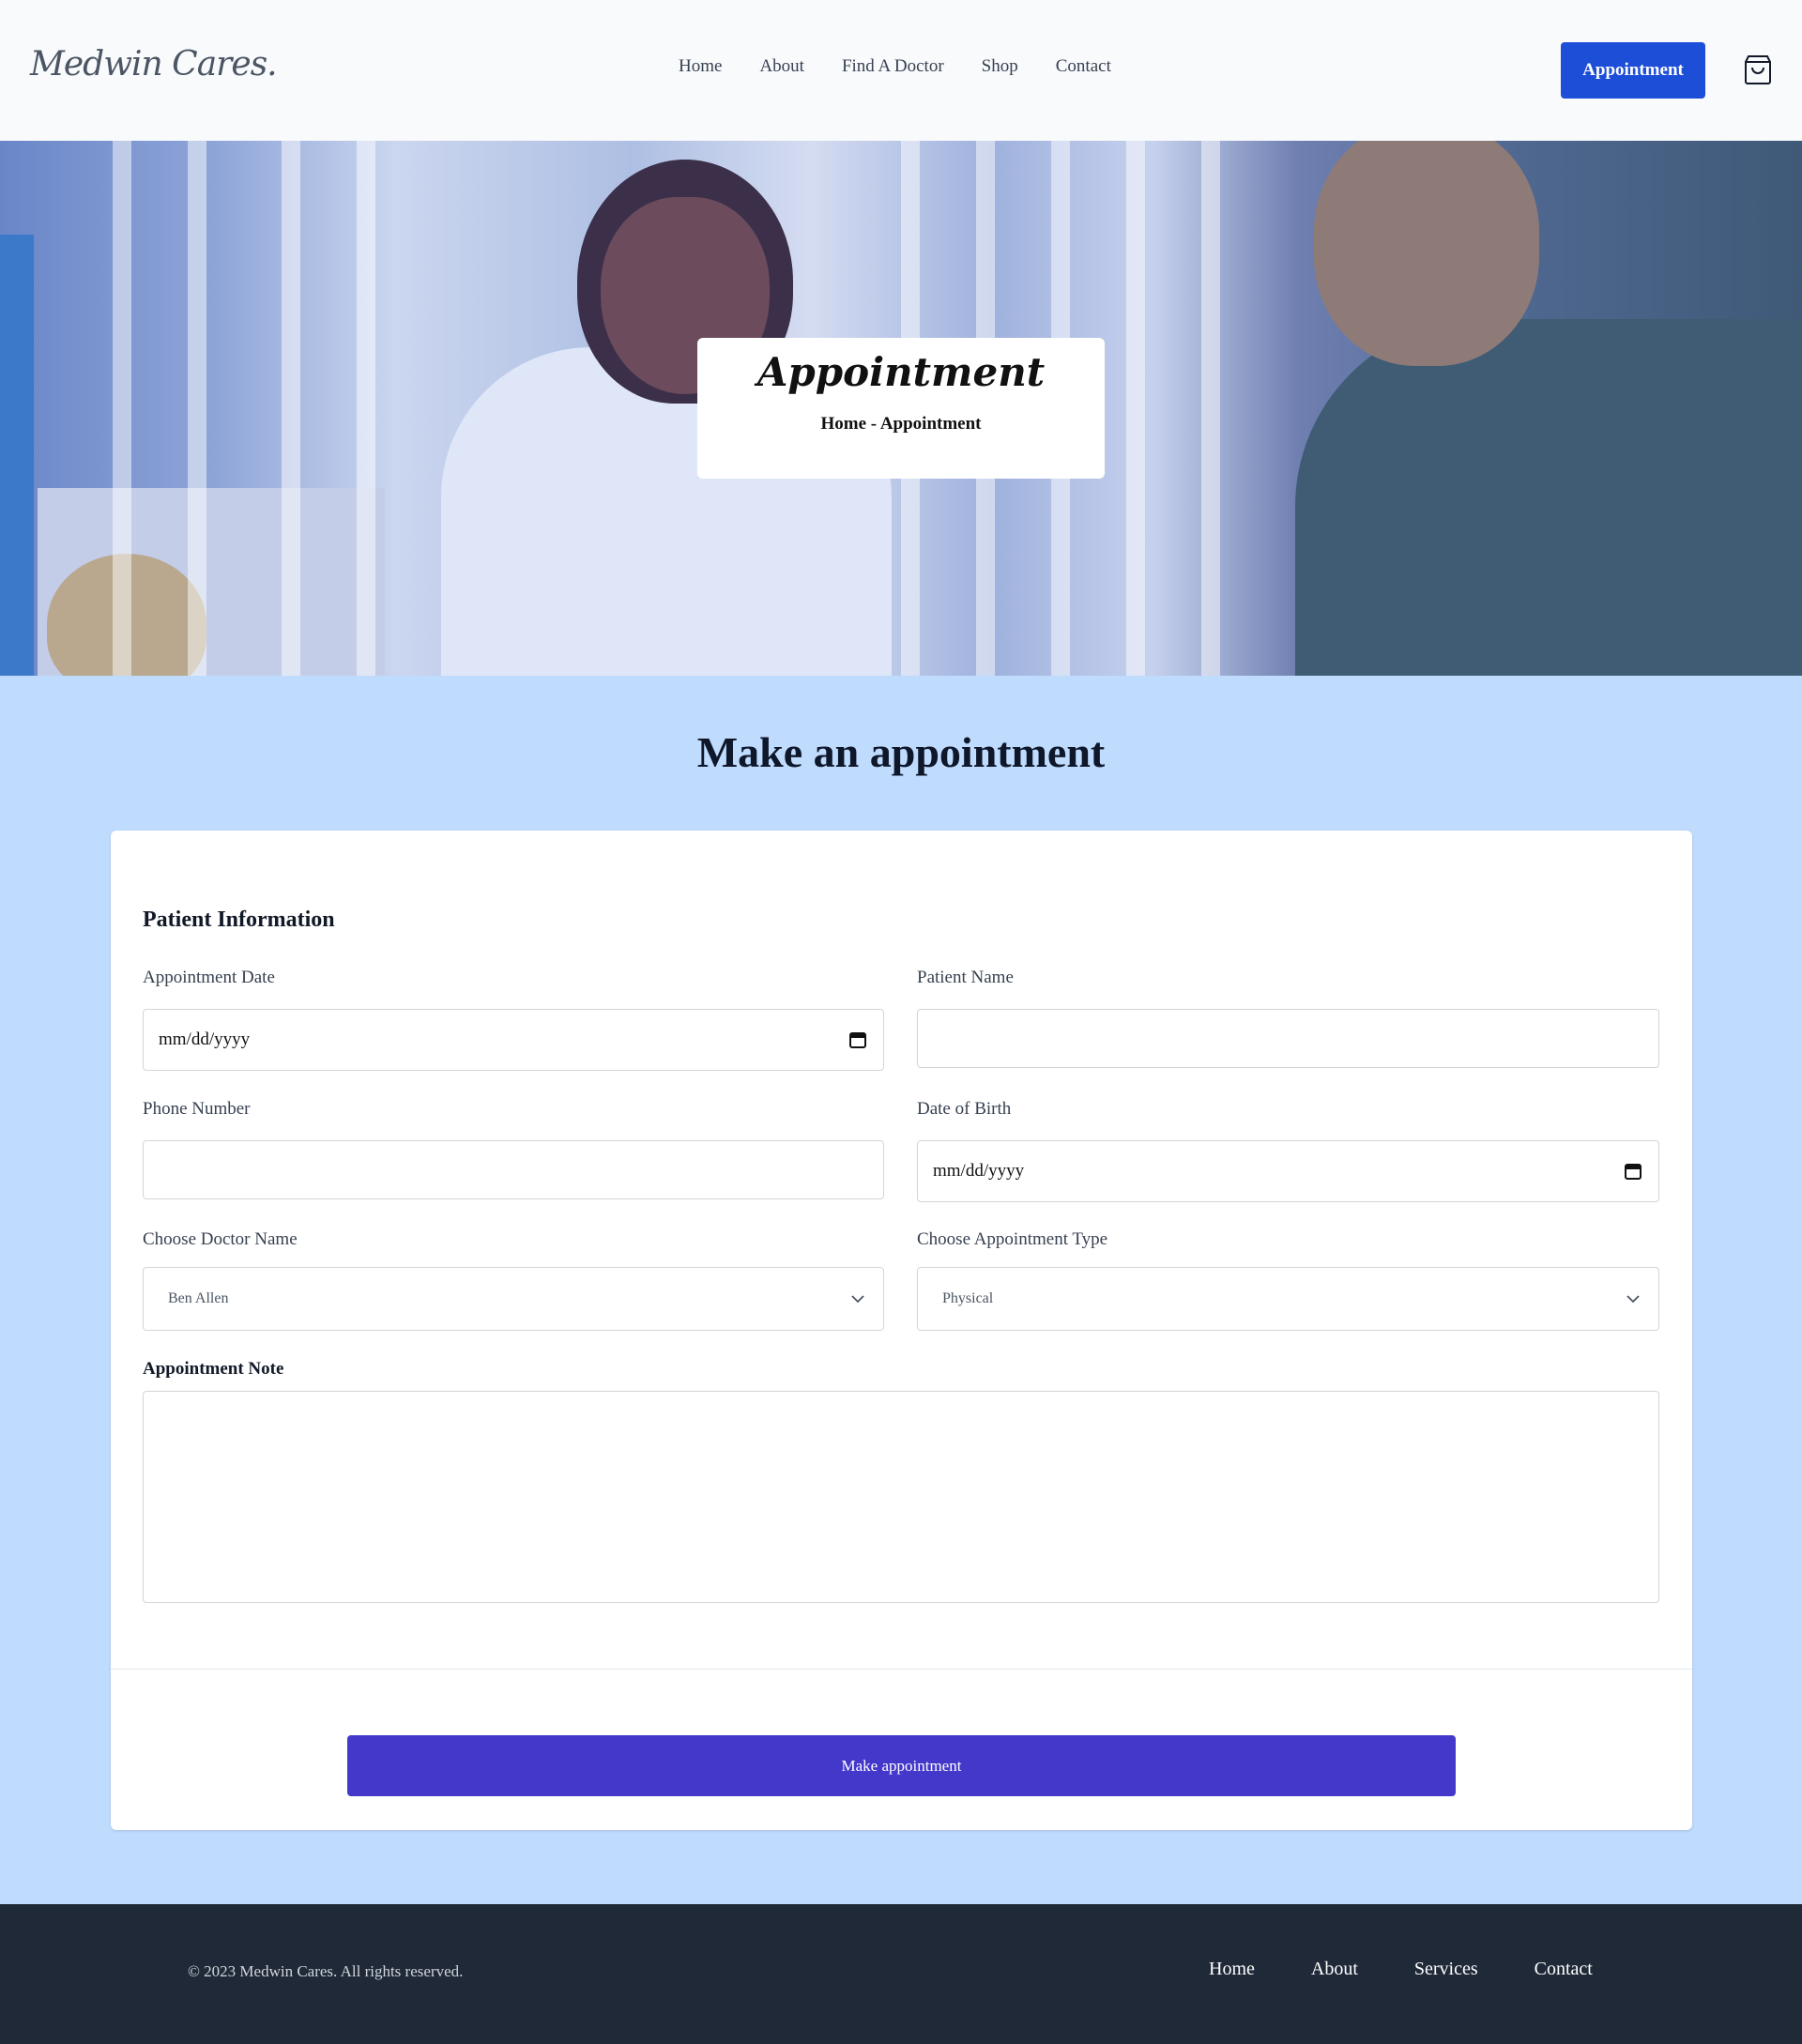 Image resolution: width=1802 pixels, height=2044 pixels. What do you see at coordinates (1335, 1969) in the screenshot?
I see `footer-link-about: About` at bounding box center [1335, 1969].